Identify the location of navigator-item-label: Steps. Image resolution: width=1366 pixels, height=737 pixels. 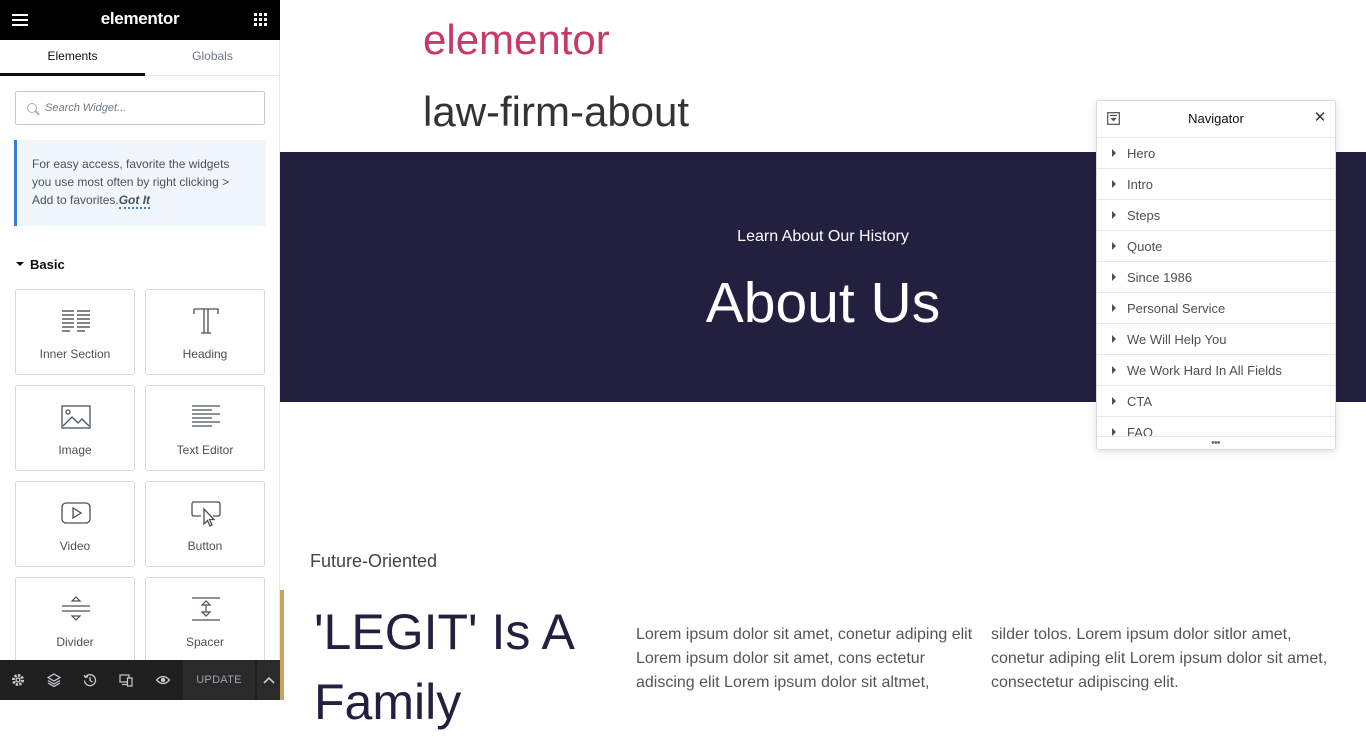
(1144, 215).